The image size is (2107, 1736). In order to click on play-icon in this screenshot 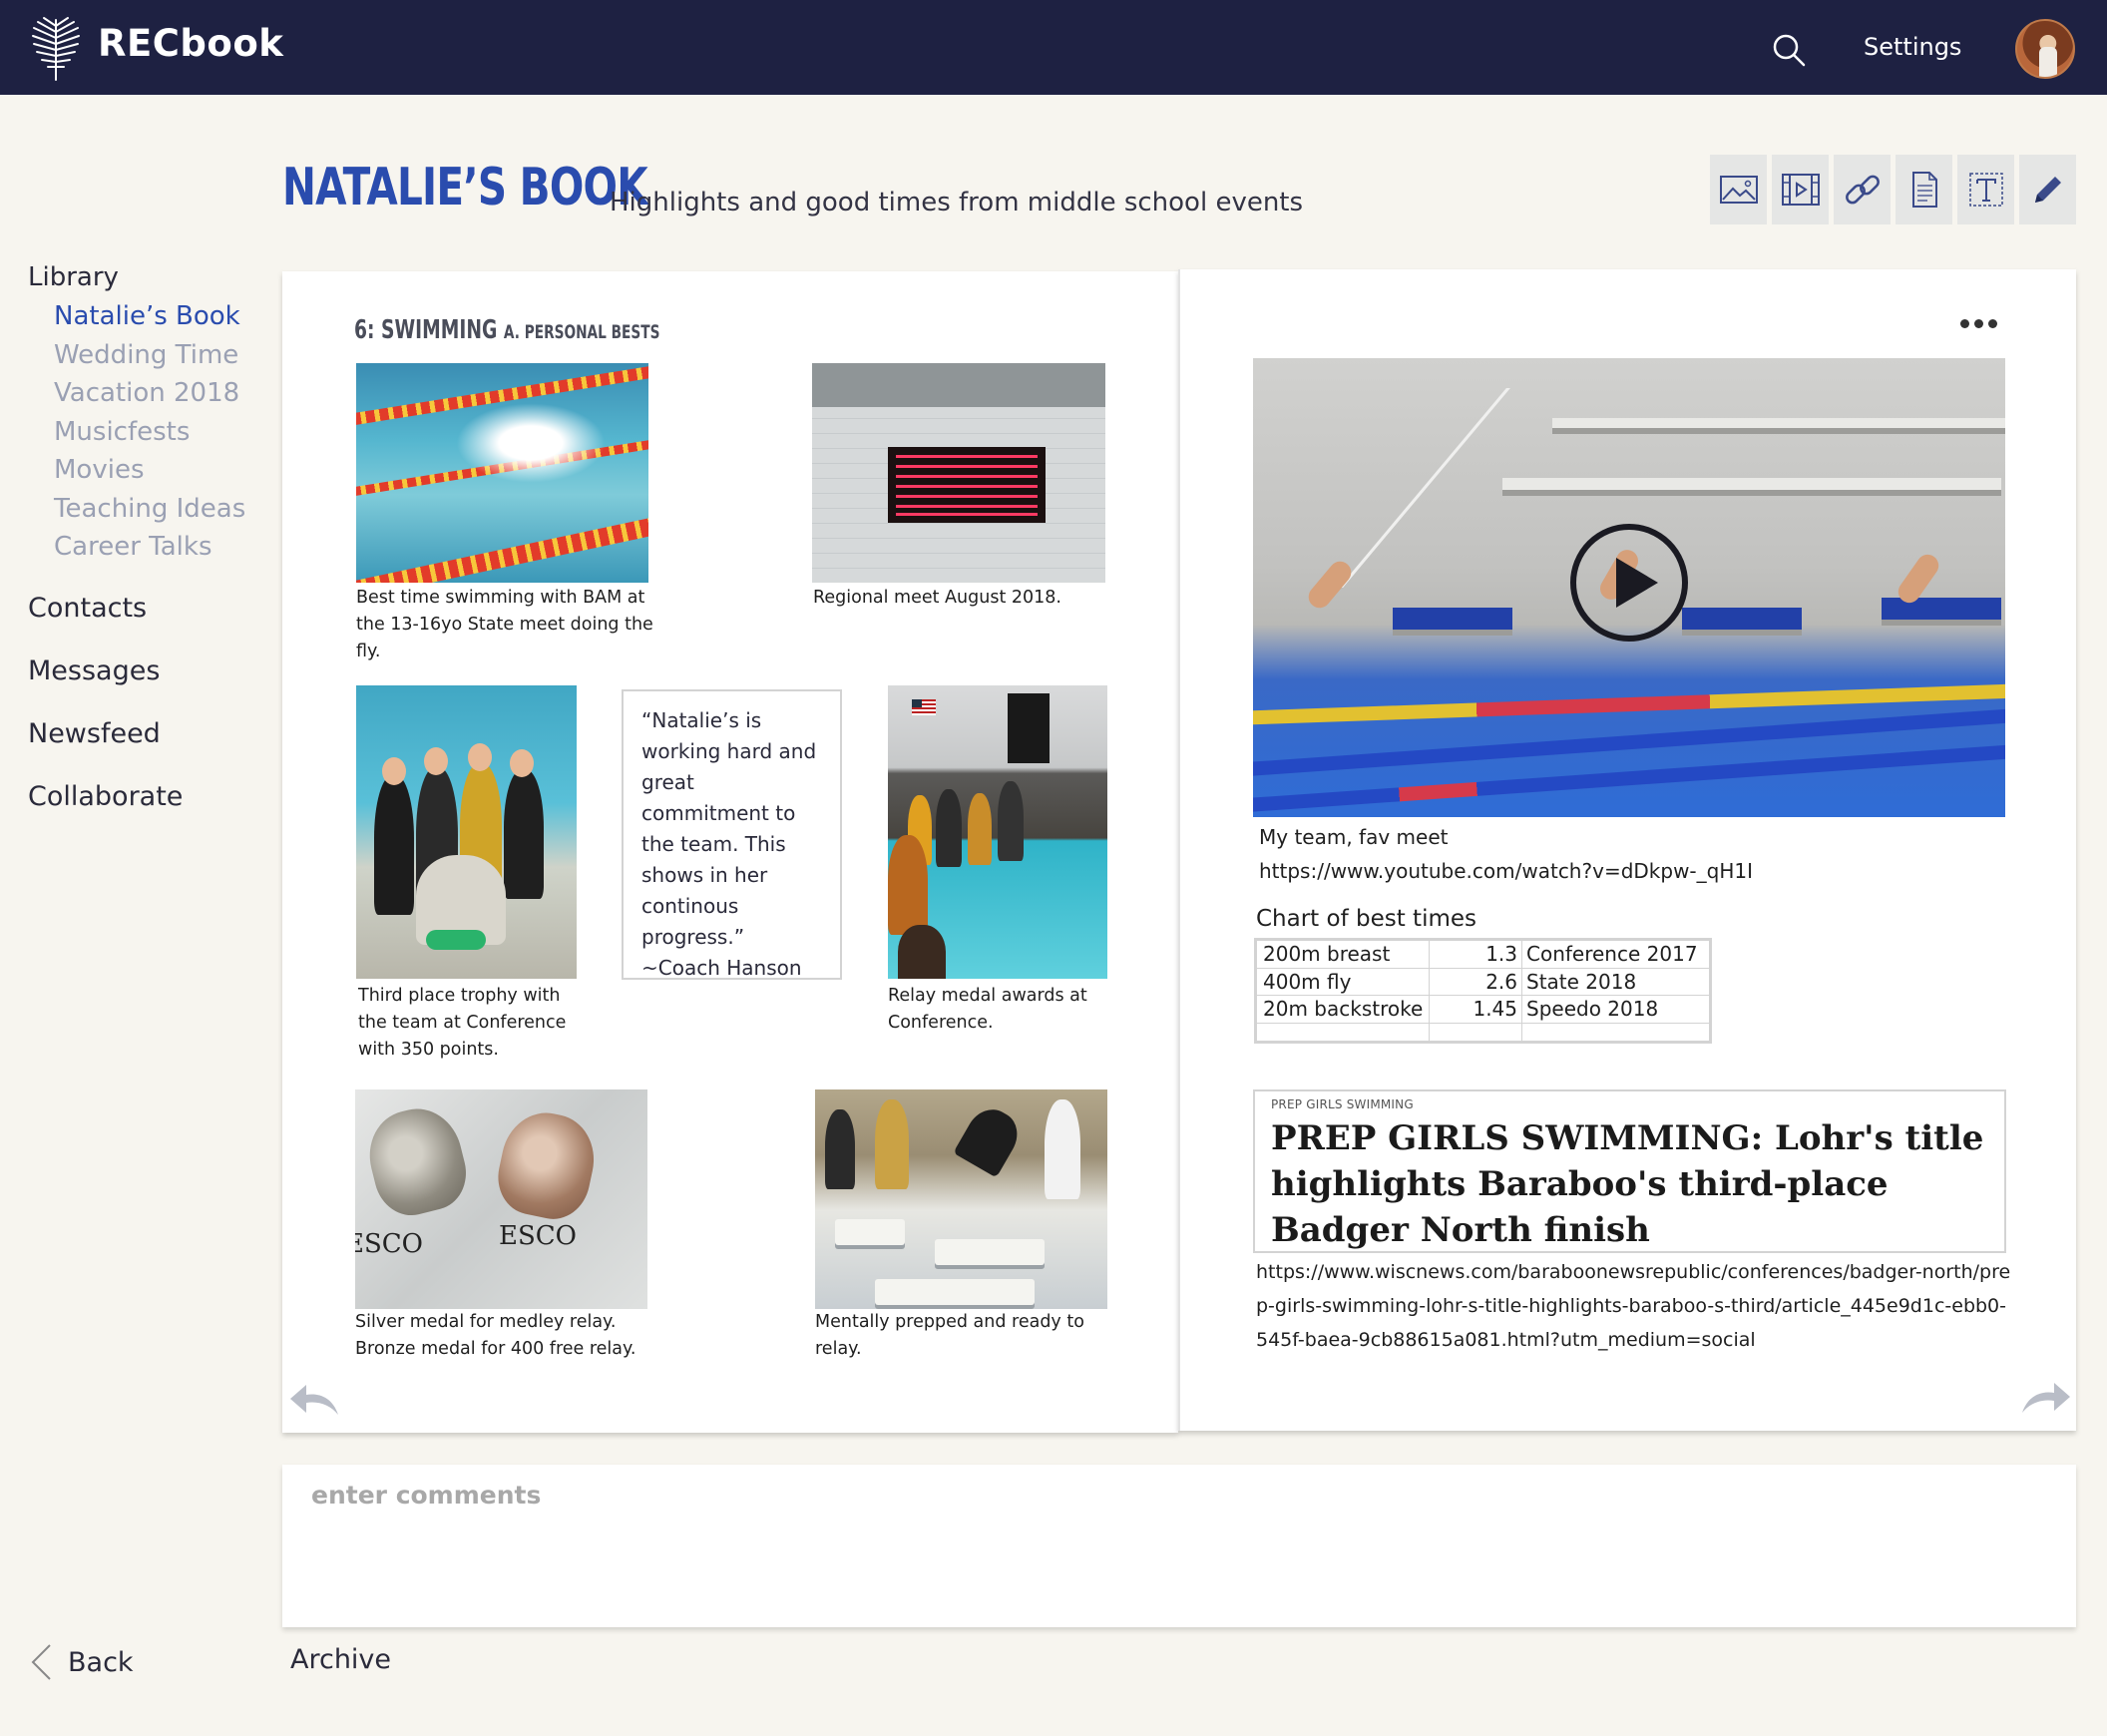, I will do `click(1629, 583)`.